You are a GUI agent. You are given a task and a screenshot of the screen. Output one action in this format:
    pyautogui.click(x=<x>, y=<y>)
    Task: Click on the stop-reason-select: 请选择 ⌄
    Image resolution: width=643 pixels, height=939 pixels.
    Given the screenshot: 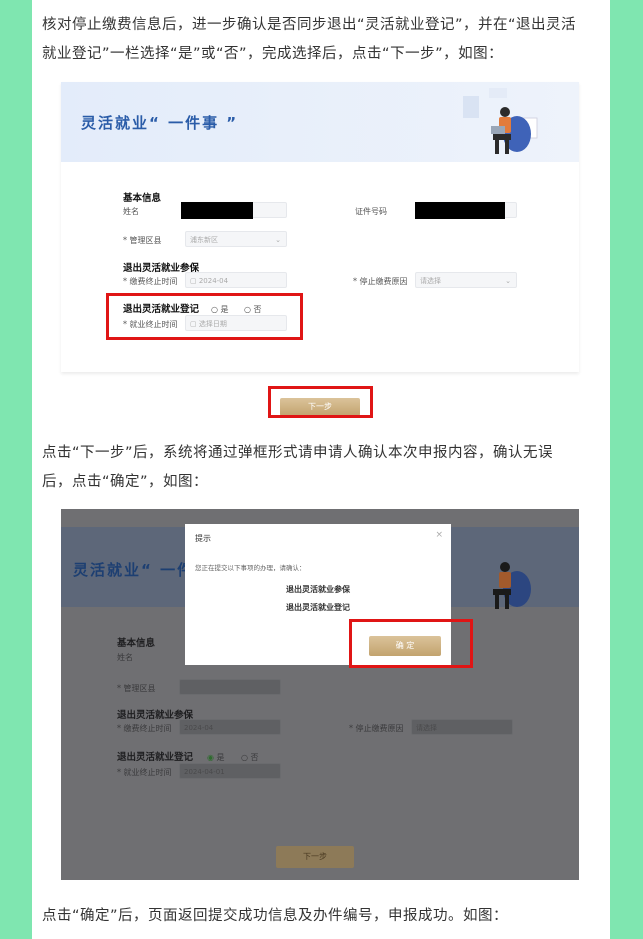 What is the action you would take?
    pyautogui.click(x=466, y=280)
    